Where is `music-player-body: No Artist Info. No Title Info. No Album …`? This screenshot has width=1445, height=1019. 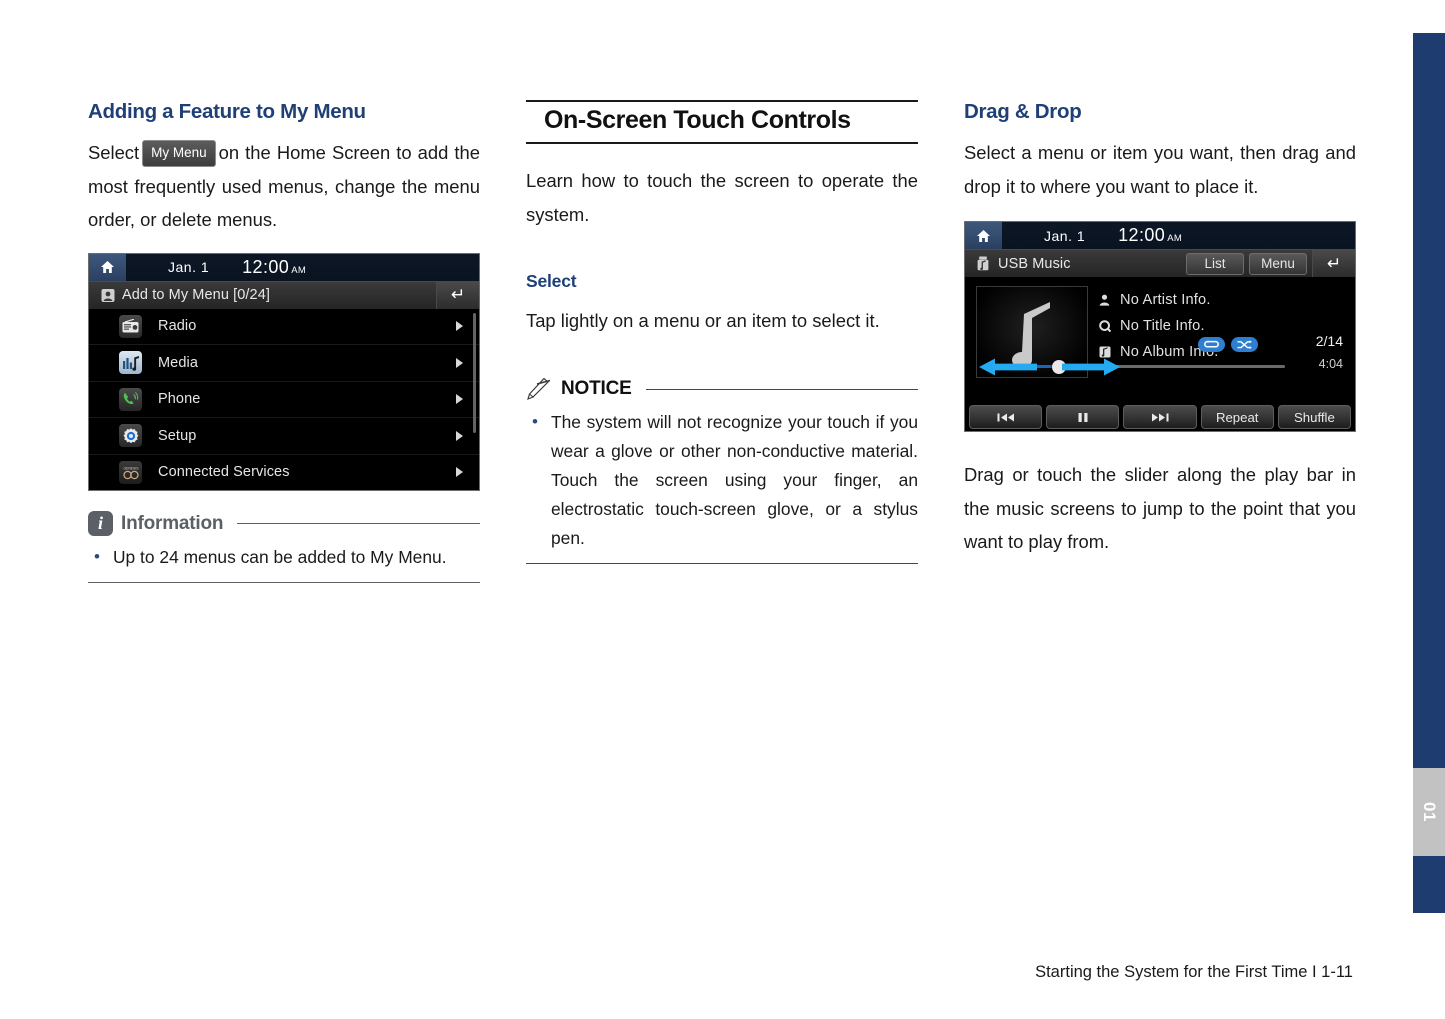
music-player-body: No Artist Info. No Title Info. No Album … is located at coordinates (1160, 340).